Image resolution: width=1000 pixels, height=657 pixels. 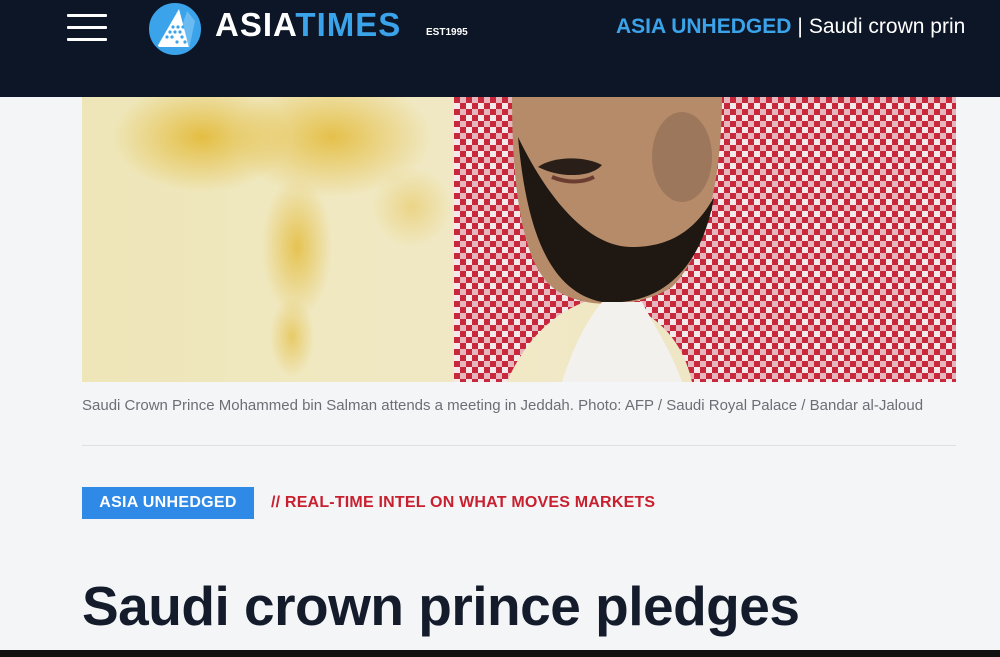 What do you see at coordinates (887, 26) in the screenshot?
I see `header-title-text: Saudi crown prin` at bounding box center [887, 26].